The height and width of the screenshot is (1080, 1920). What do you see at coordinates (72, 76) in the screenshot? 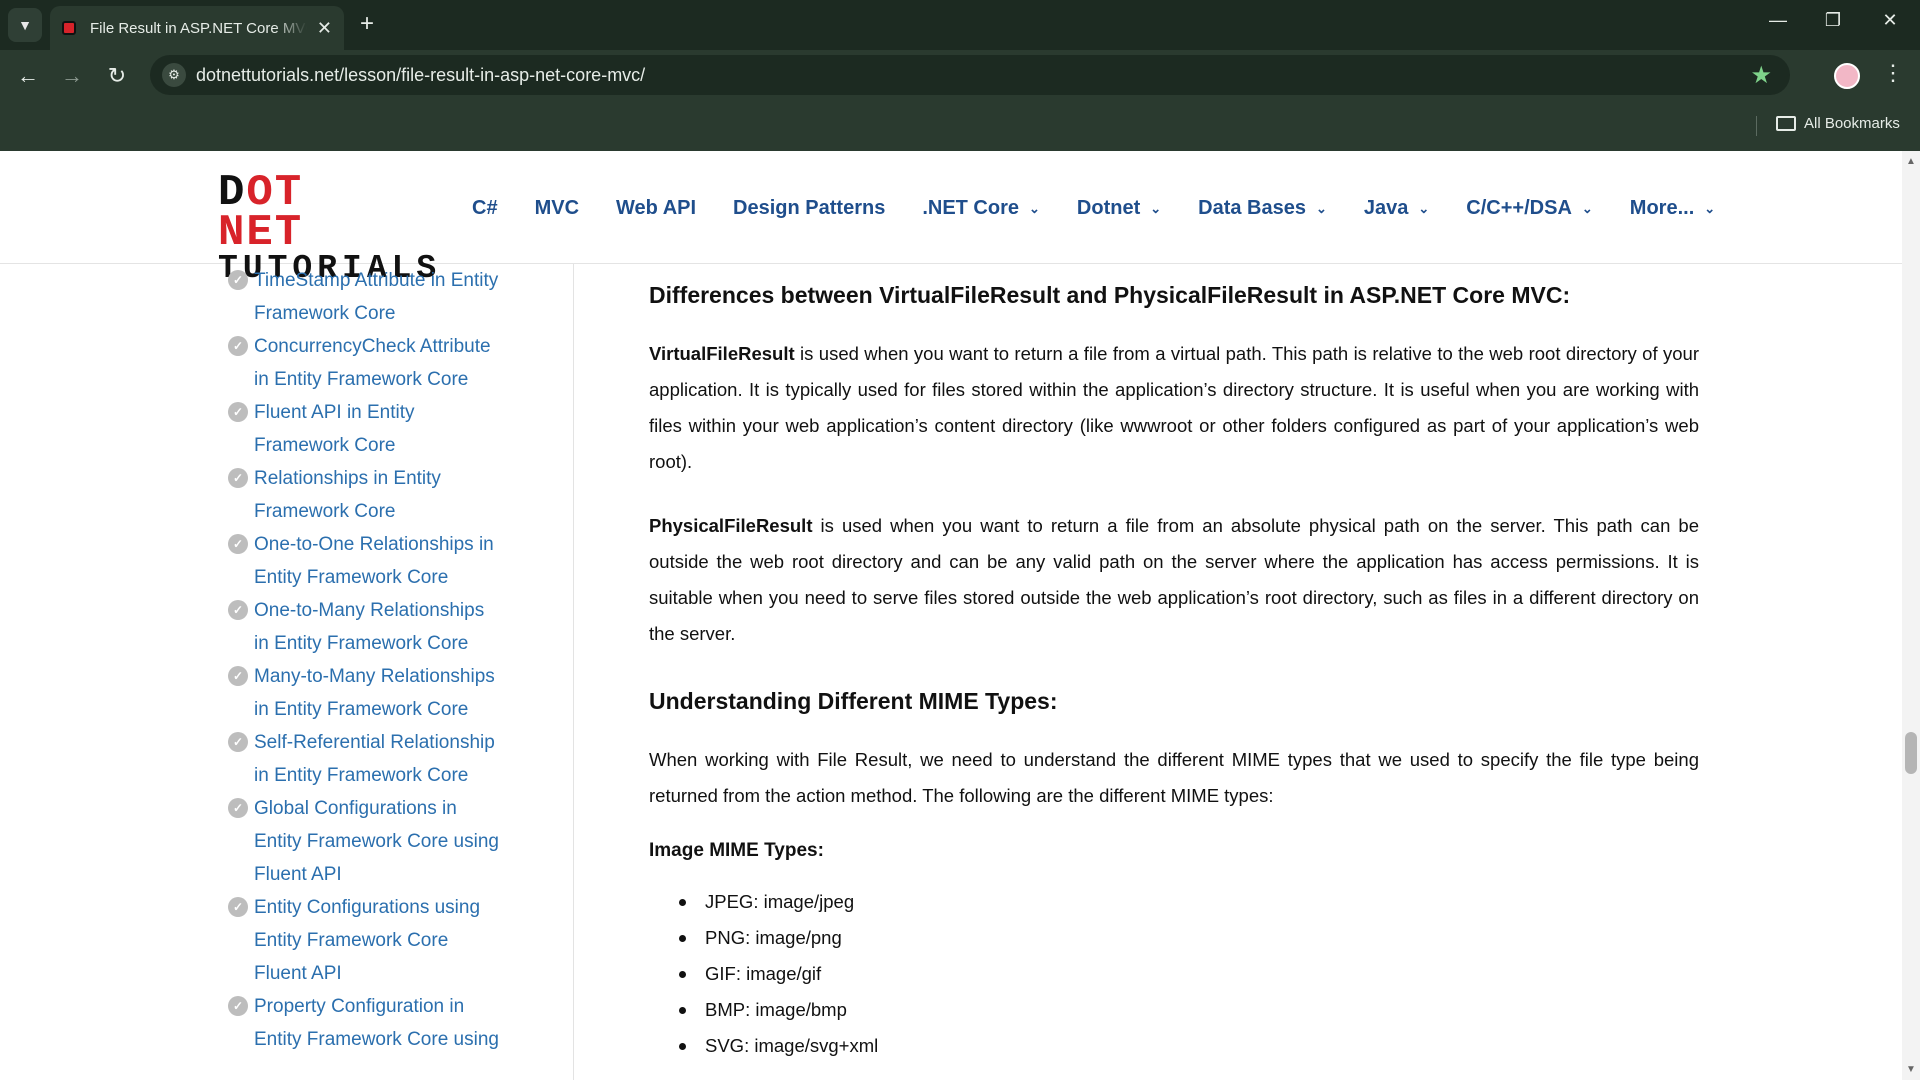
I see `forward-arrow-icon: →` at bounding box center [72, 76].